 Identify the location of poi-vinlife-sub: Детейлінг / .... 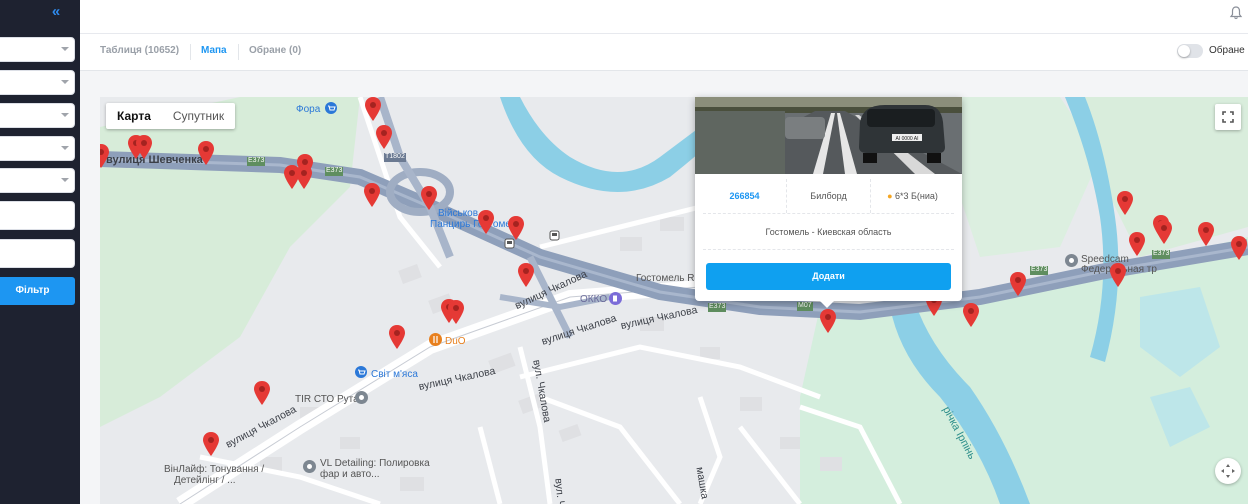
(205, 480).